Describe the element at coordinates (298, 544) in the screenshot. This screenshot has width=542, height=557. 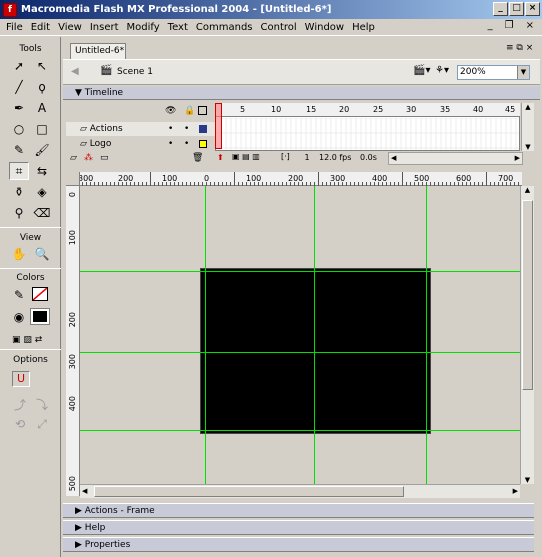
I see `properties-panel-header: ▶ Properties` at that location.